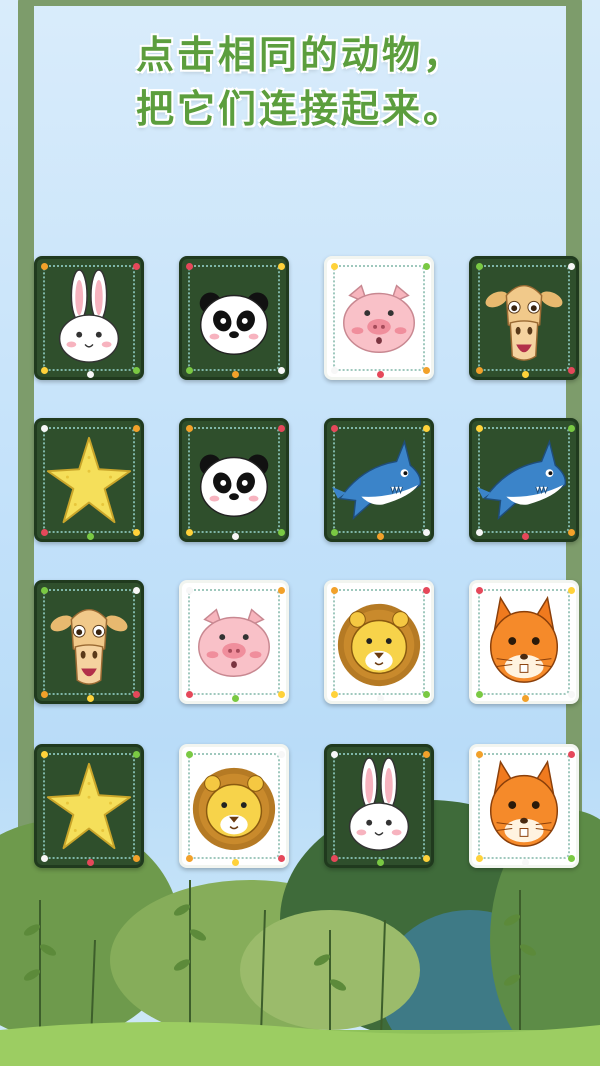  Describe the element at coordinates (299, 55) in the screenshot. I see `instruction-line-1: 点击相同的动物，` at that location.